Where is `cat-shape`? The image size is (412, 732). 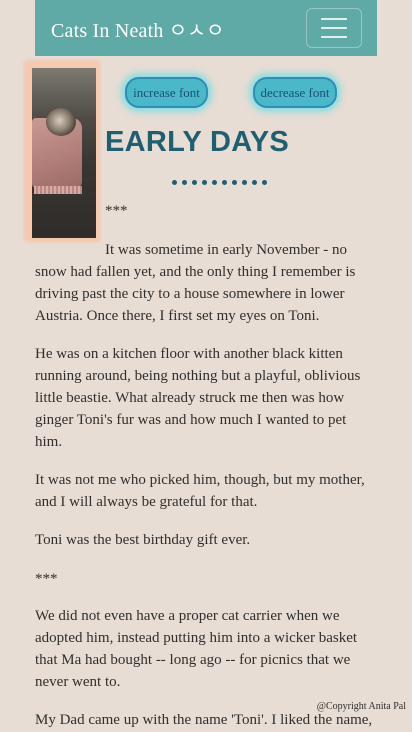
cat-shape is located at coordinates (61, 122).